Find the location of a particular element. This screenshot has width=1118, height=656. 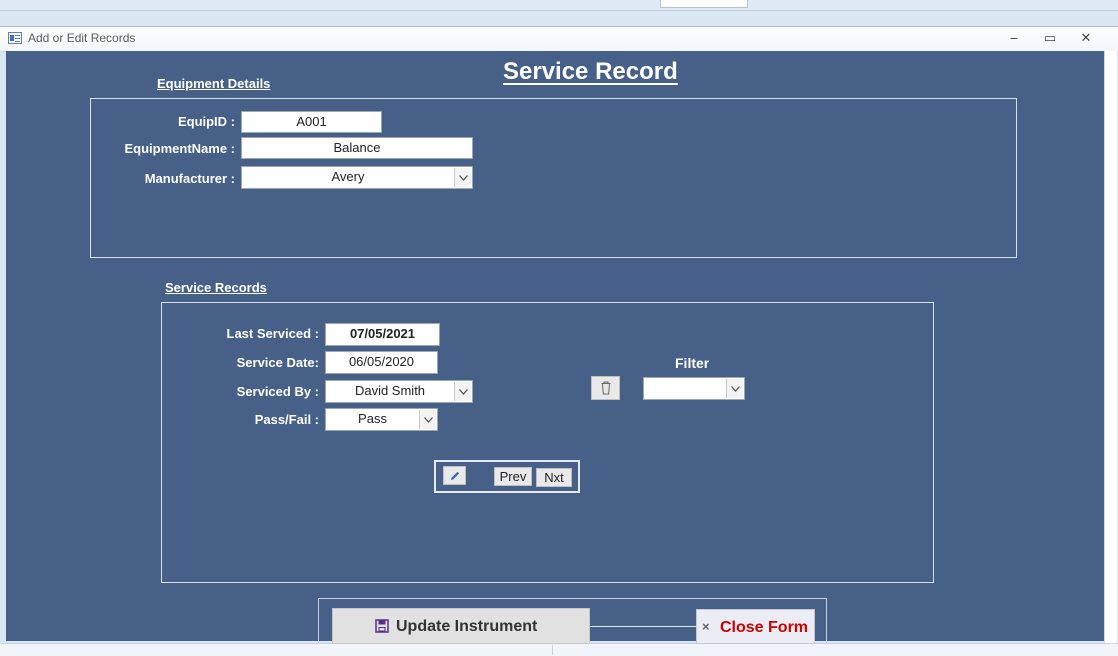

serviced-by-value: David Smith is located at coordinates (390, 390).